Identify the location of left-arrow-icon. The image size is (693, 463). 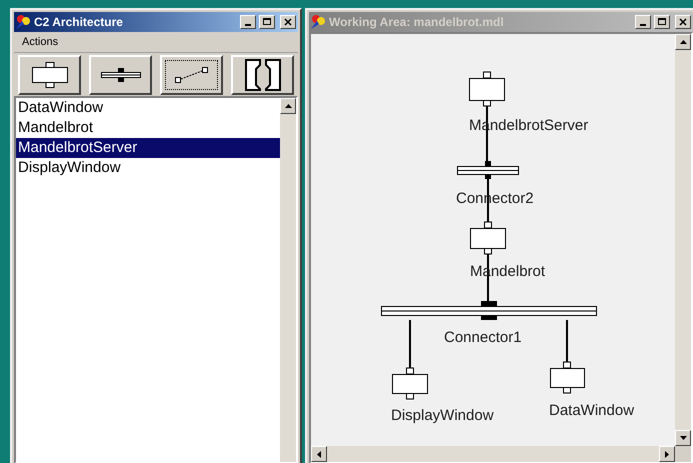
(319, 454).